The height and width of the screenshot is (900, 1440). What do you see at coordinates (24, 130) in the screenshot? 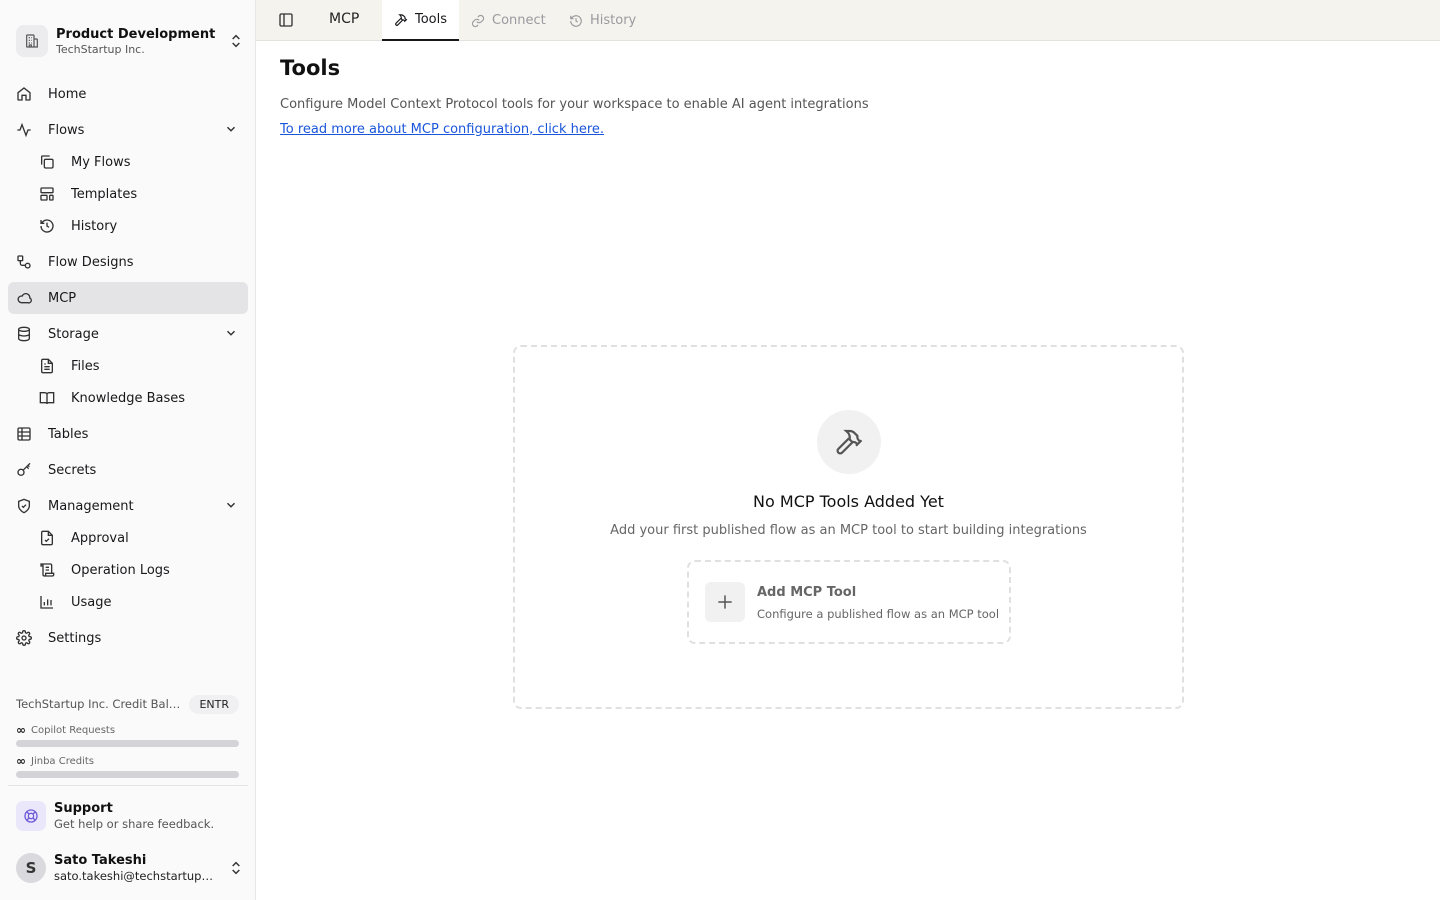
I see `activity-icon` at bounding box center [24, 130].